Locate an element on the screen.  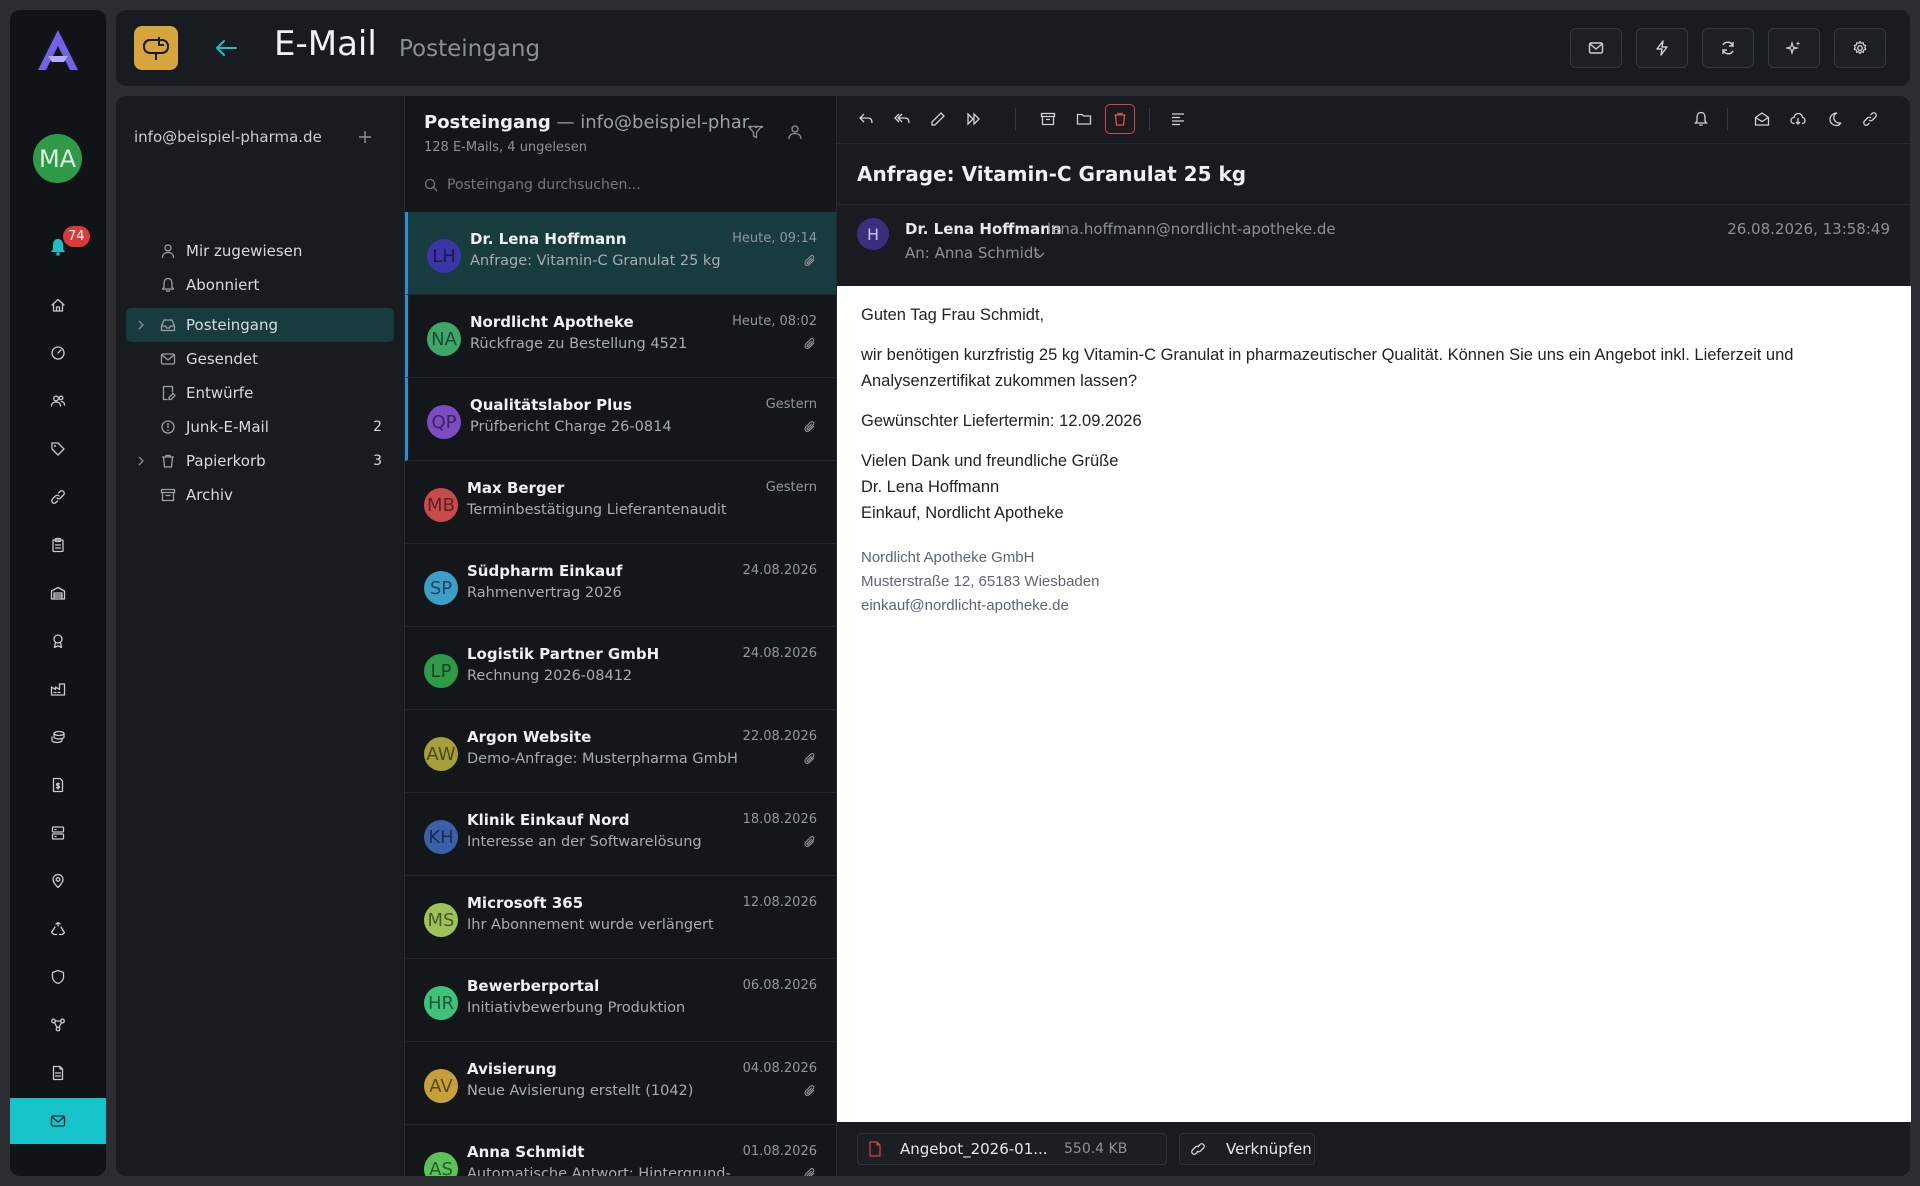
rail-nav-link is located at coordinates (58, 497).